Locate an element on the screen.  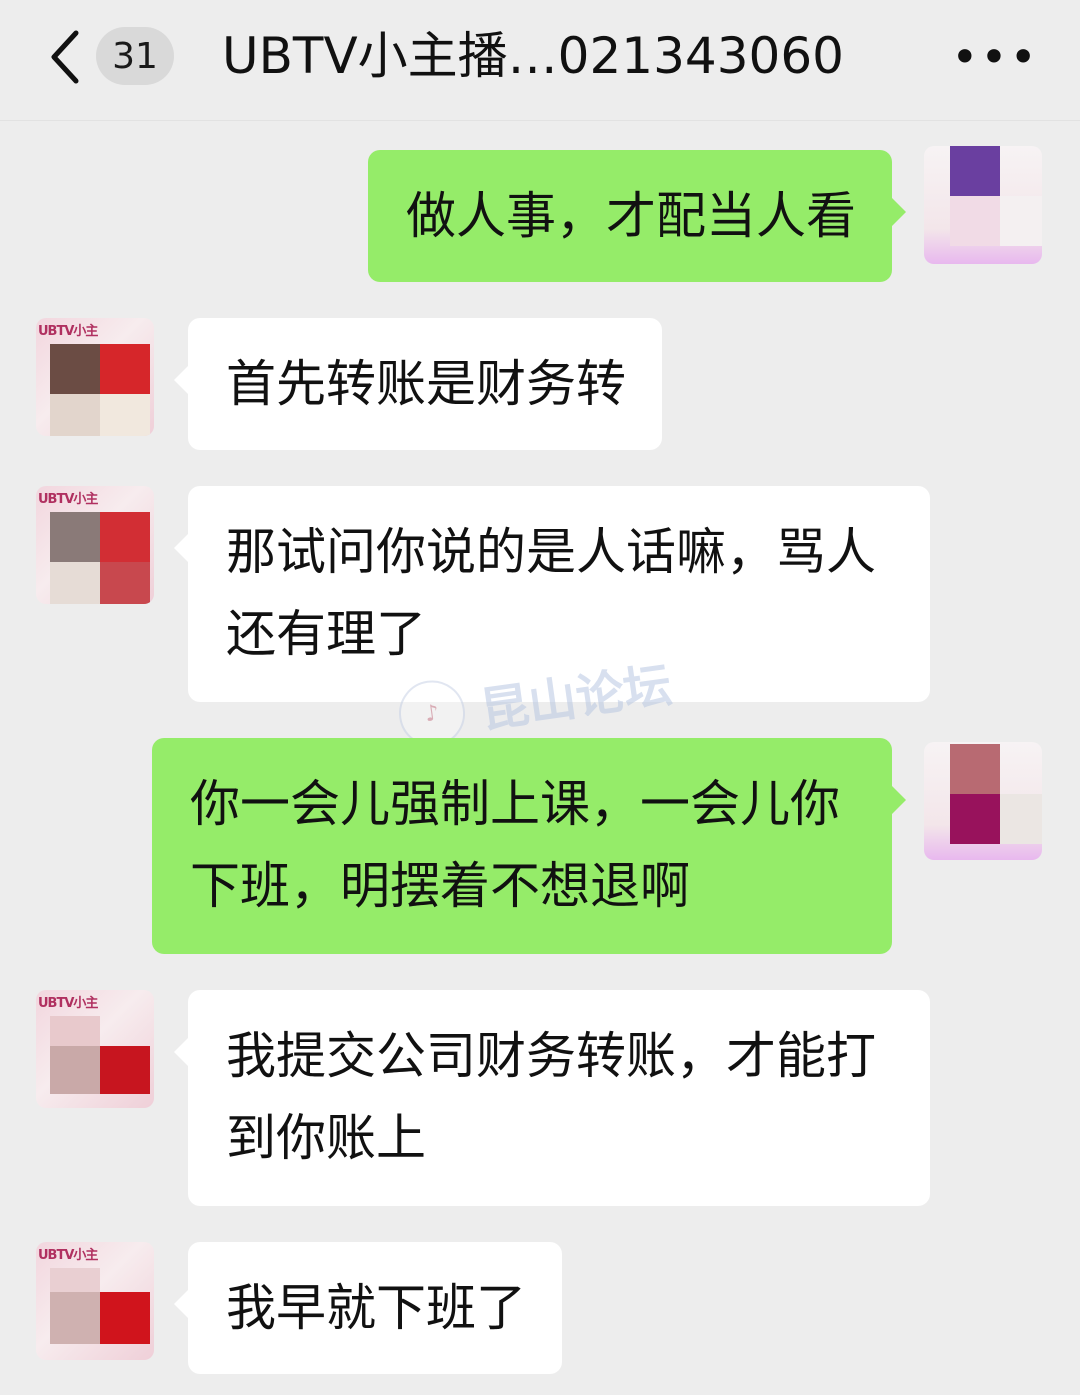
message-text: 你一会儿强制上课，一会儿你下班，明摆着不想退啊 is located at coordinates (515, 845).